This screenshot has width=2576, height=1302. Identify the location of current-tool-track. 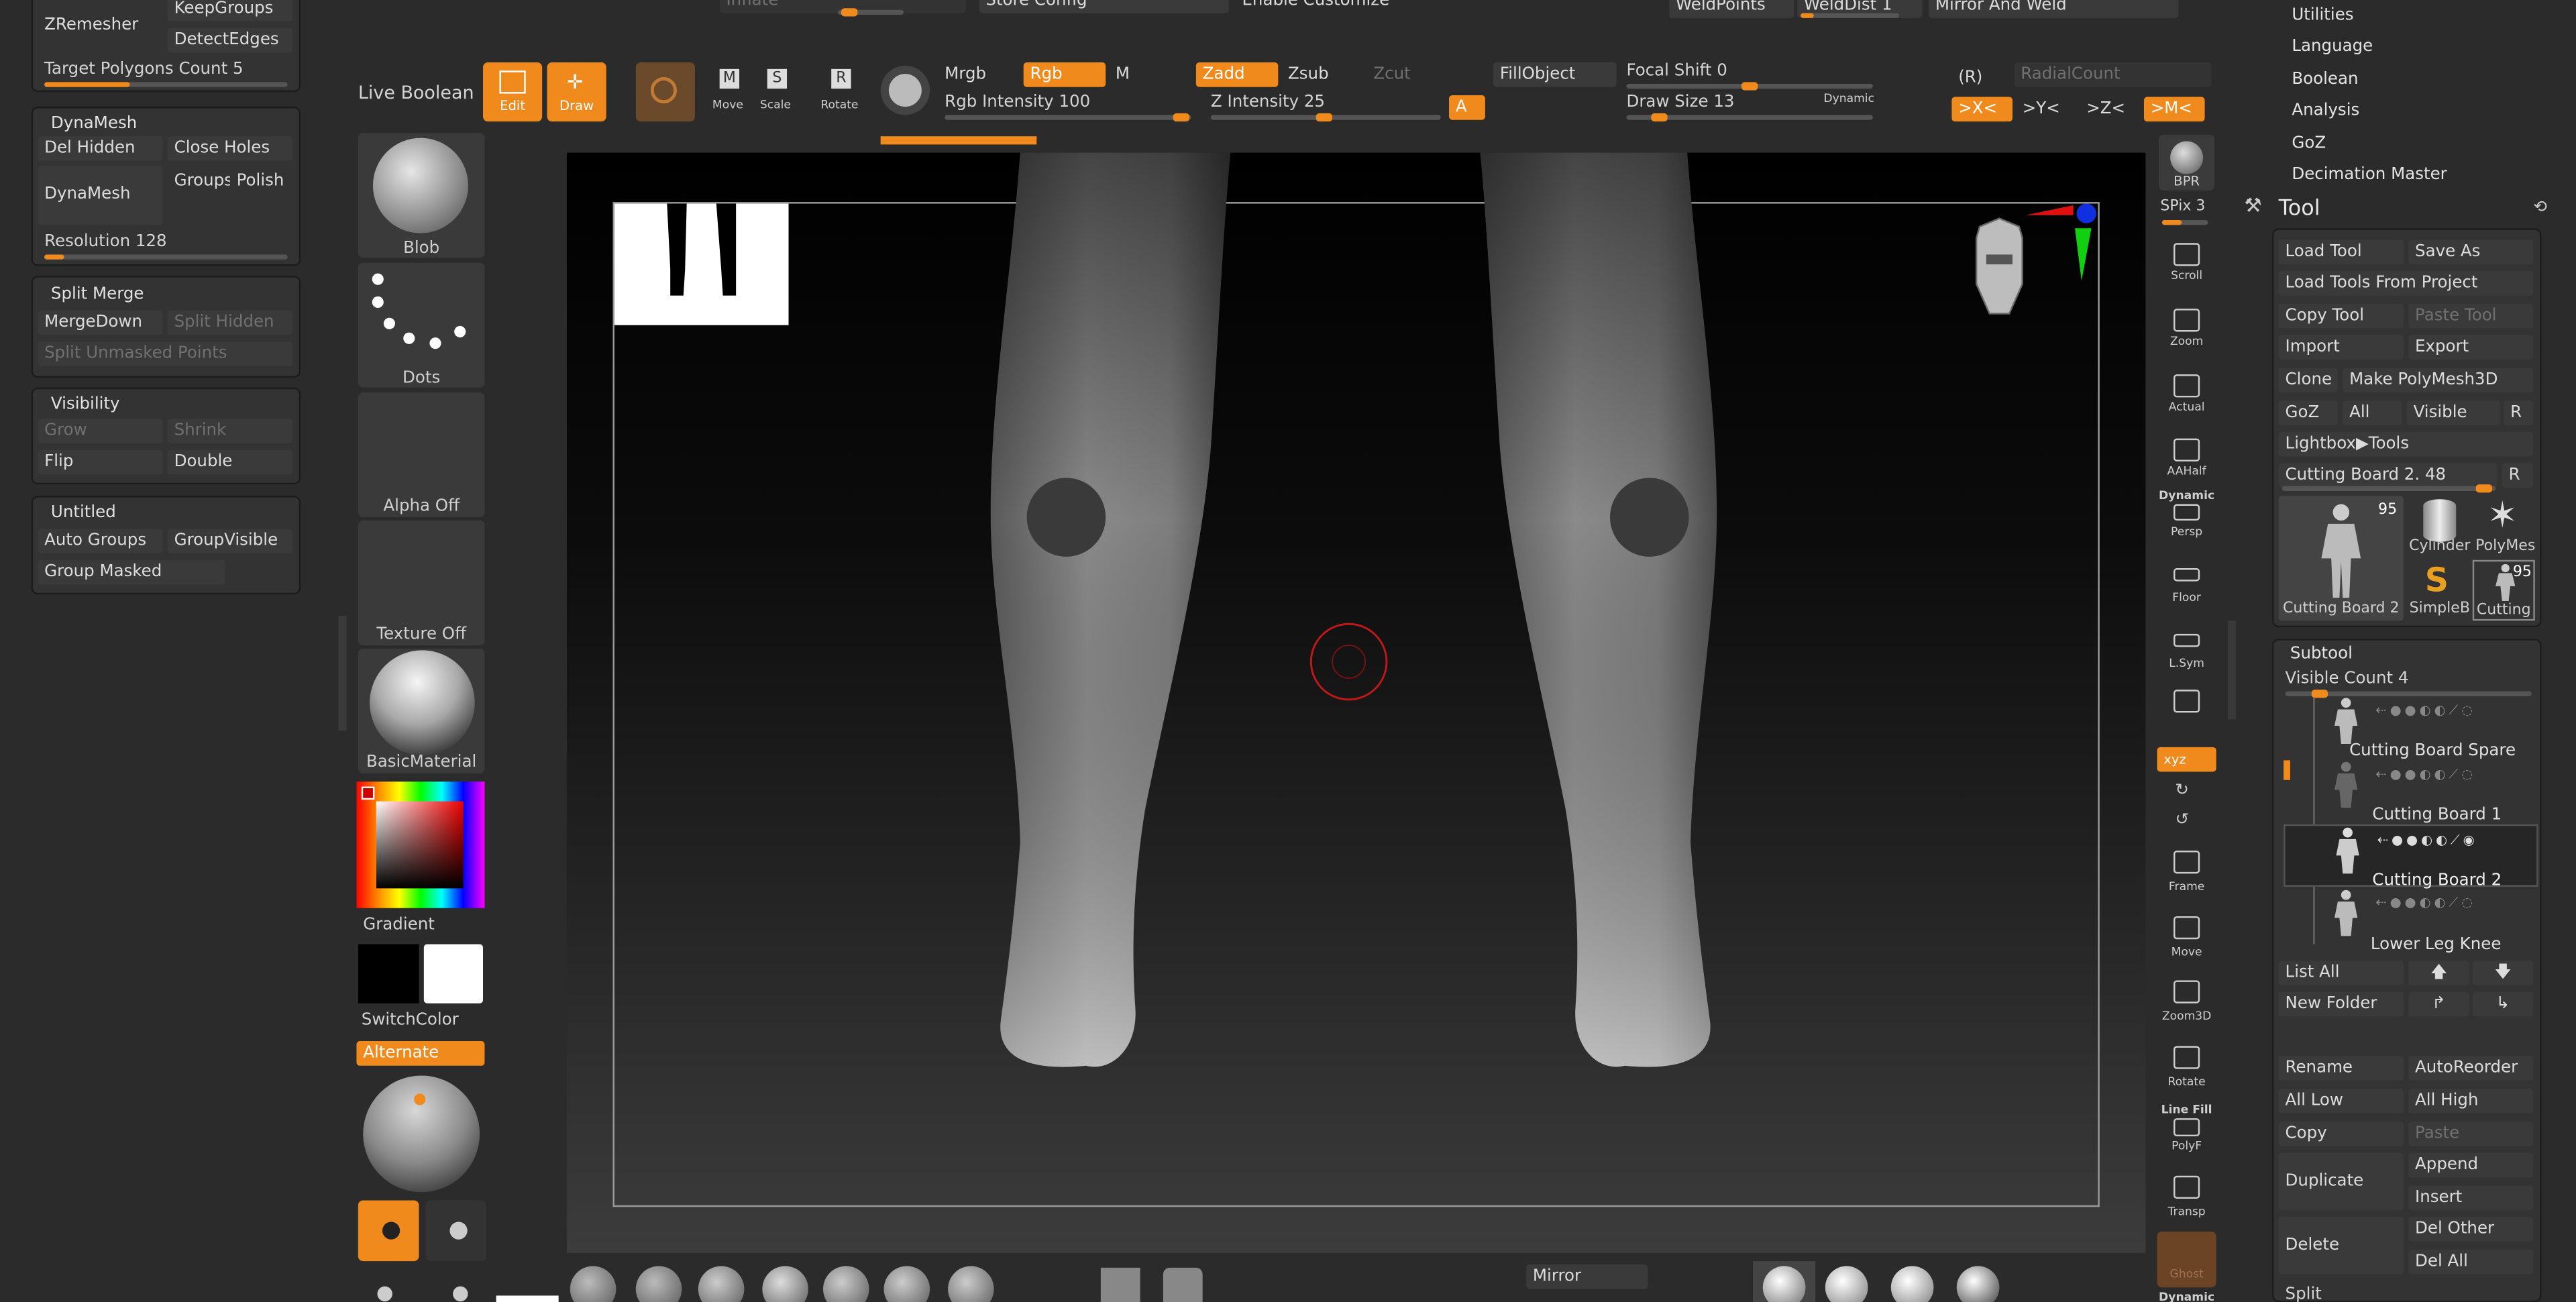
(2389, 488).